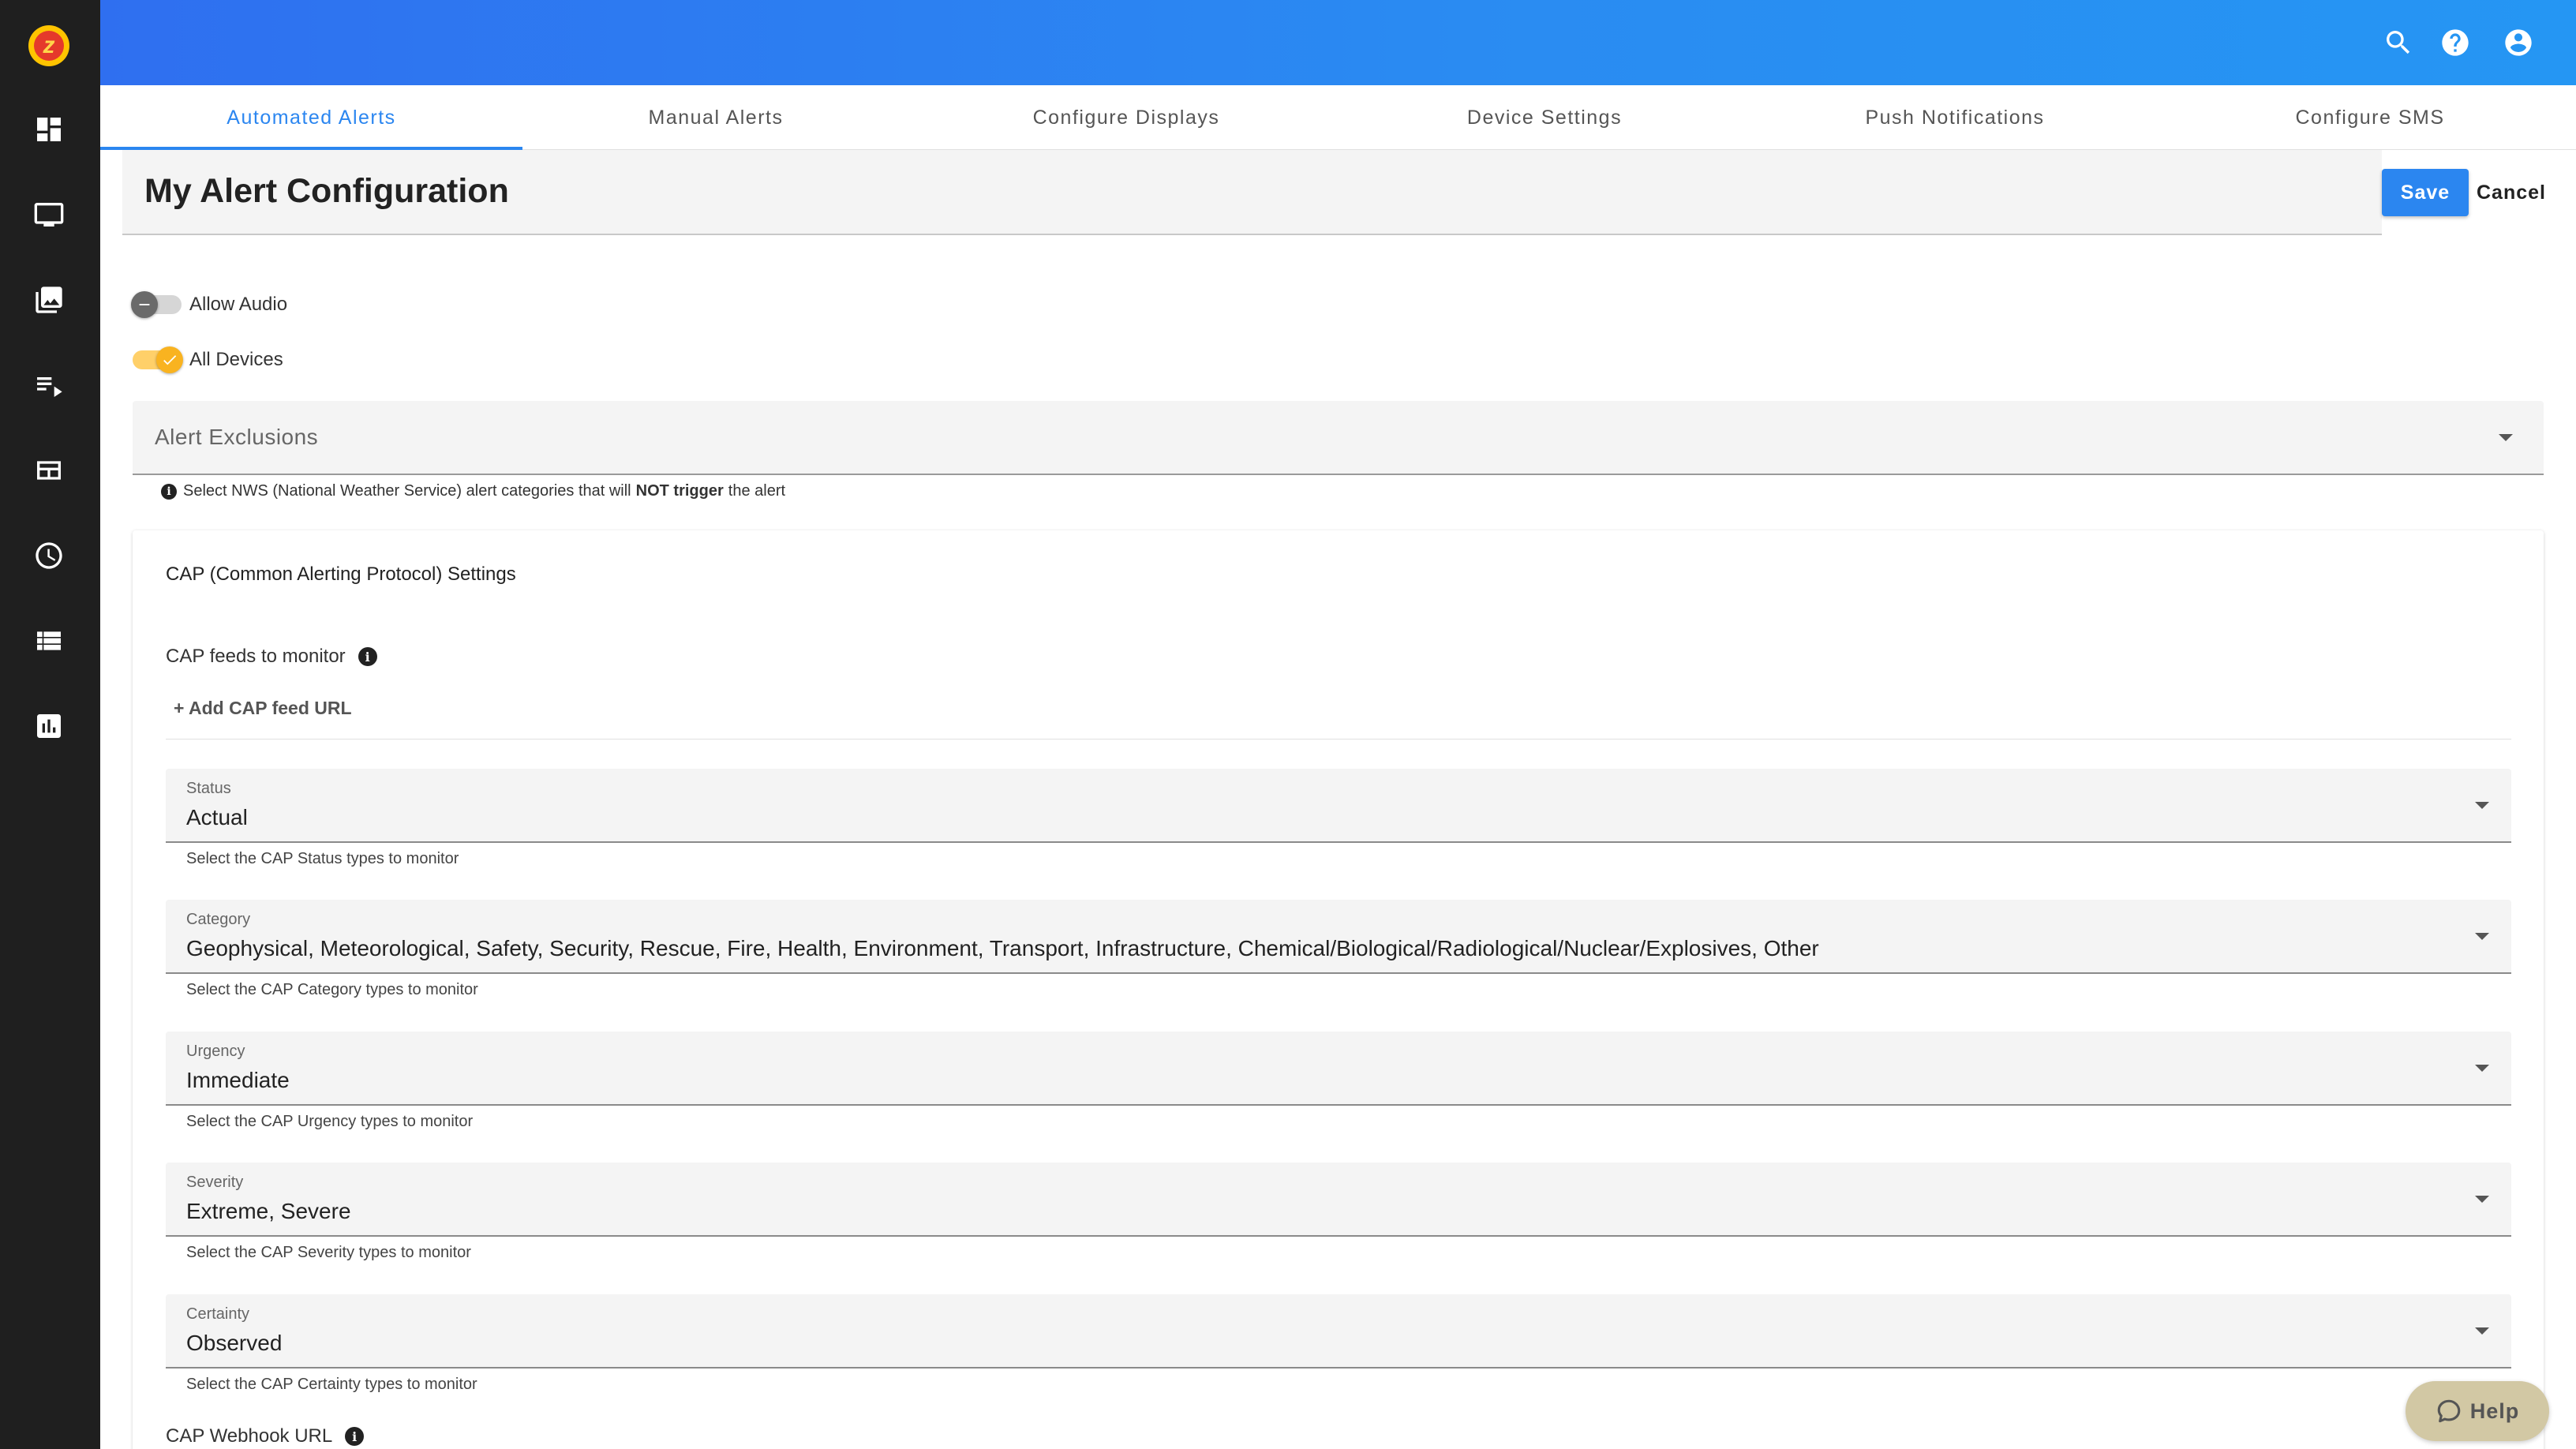 The height and width of the screenshot is (1449, 2576). Describe the element at coordinates (679, 491) in the screenshot. I see `hint-text-bold: NOT trigger` at that location.